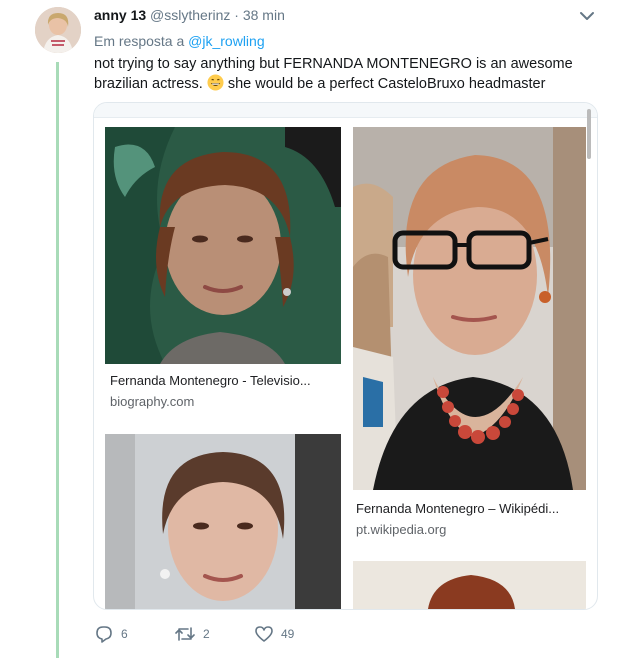  Describe the element at coordinates (124, 634) in the screenshot. I see `reply-count: 6` at that location.